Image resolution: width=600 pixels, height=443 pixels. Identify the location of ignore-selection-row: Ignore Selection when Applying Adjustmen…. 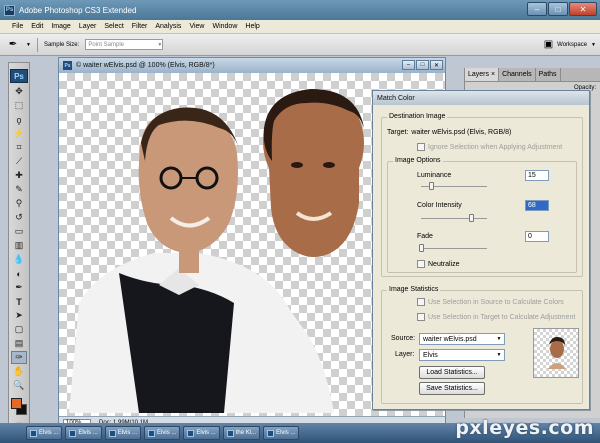
(489, 147).